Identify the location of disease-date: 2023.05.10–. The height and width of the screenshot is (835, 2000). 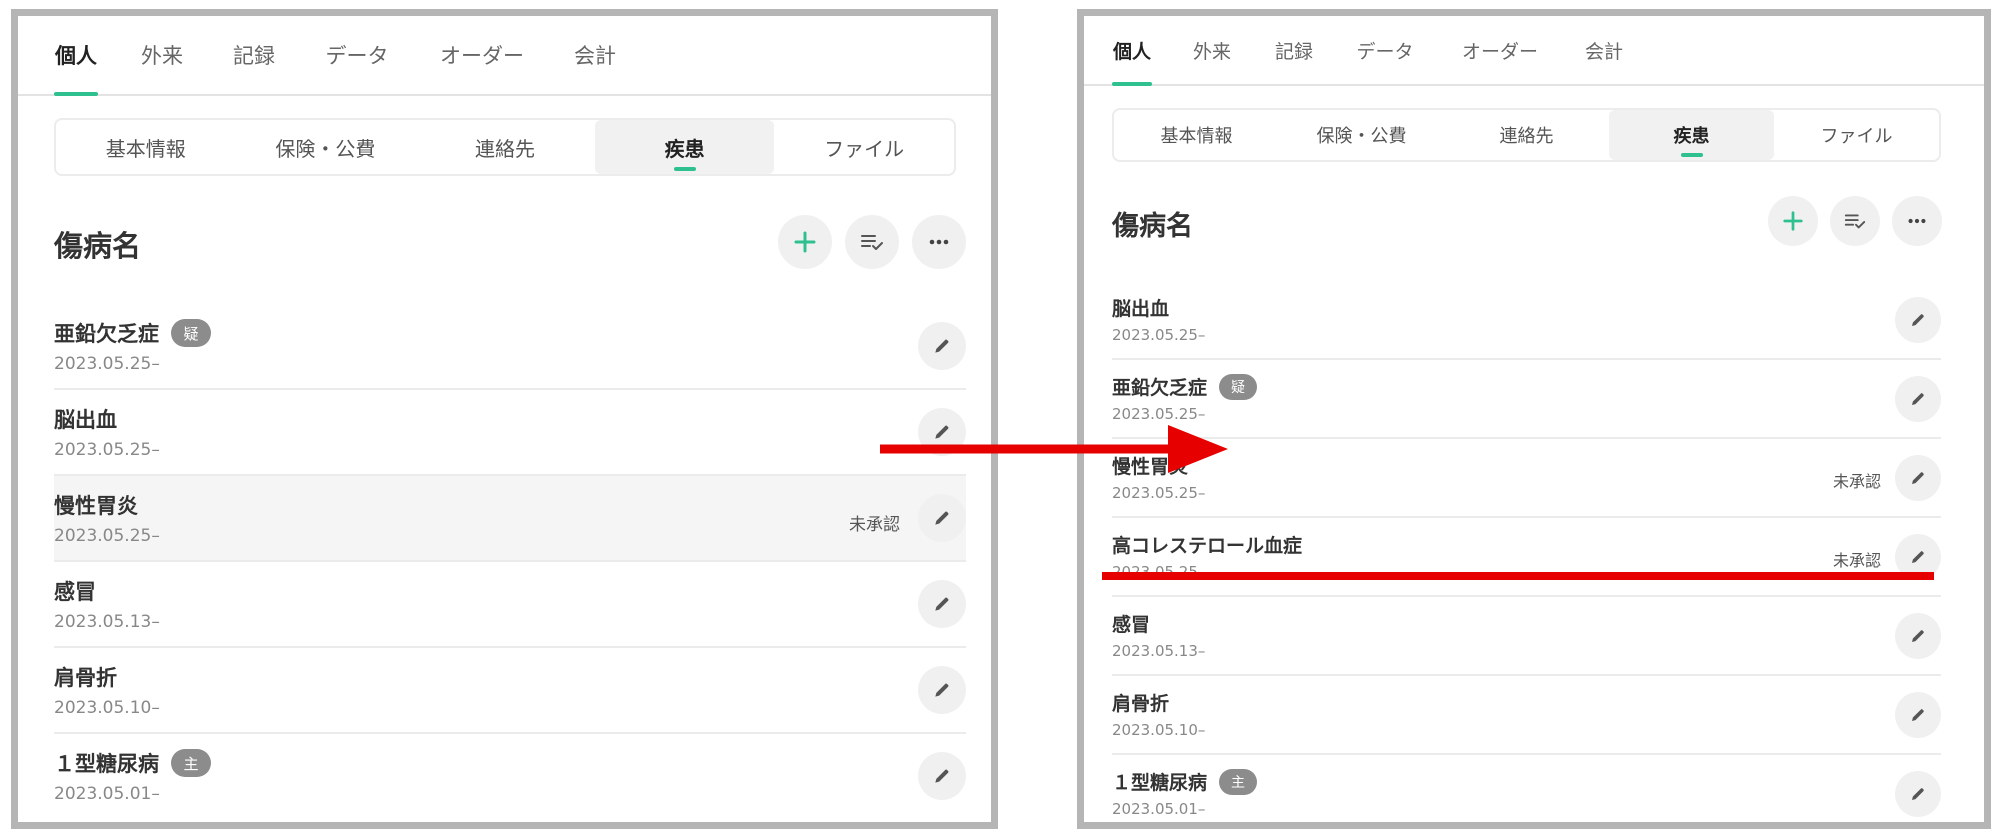
(107, 708).